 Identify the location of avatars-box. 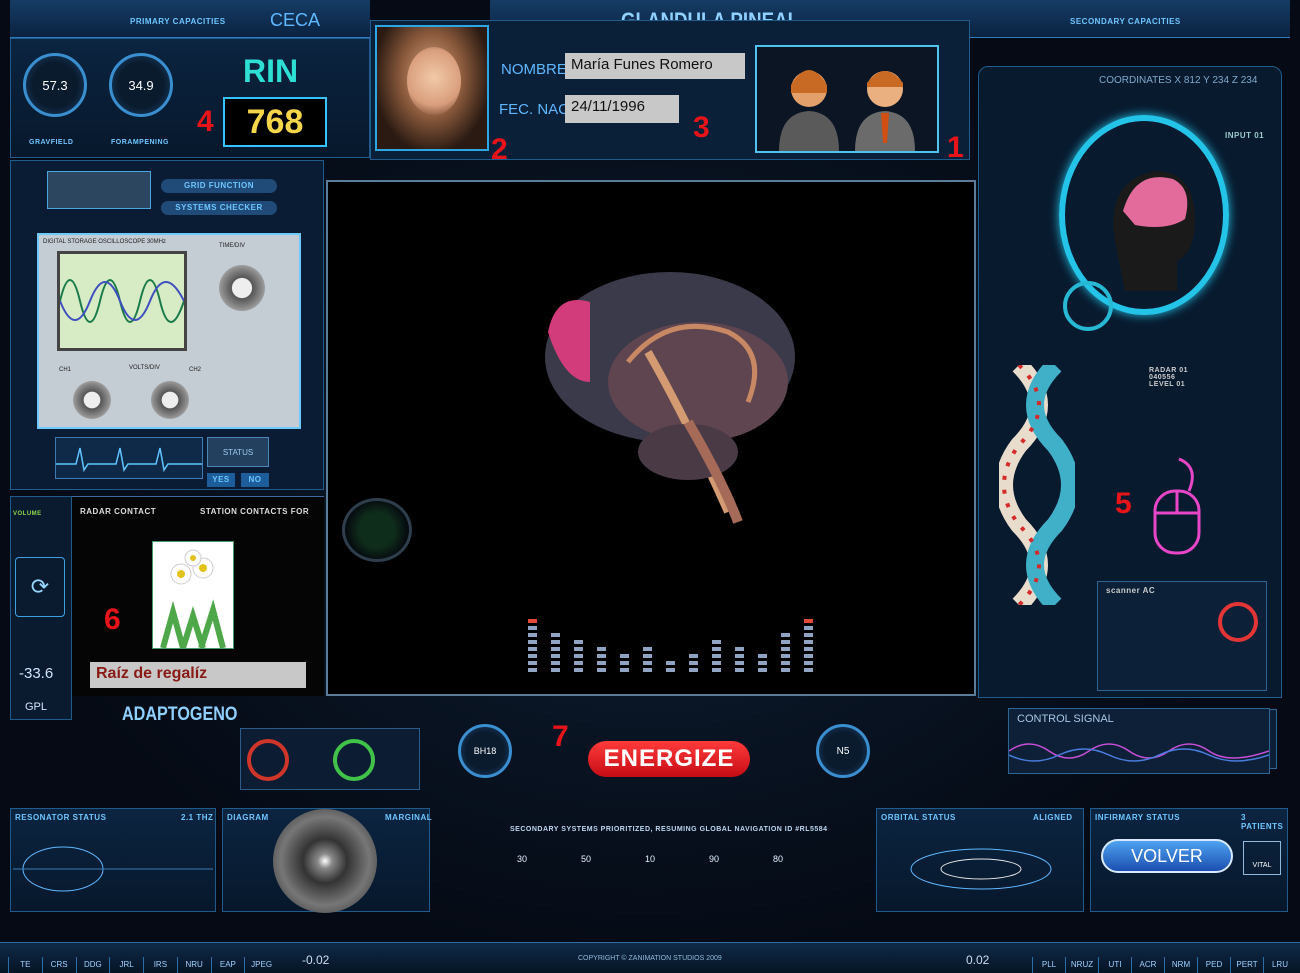
(847, 99).